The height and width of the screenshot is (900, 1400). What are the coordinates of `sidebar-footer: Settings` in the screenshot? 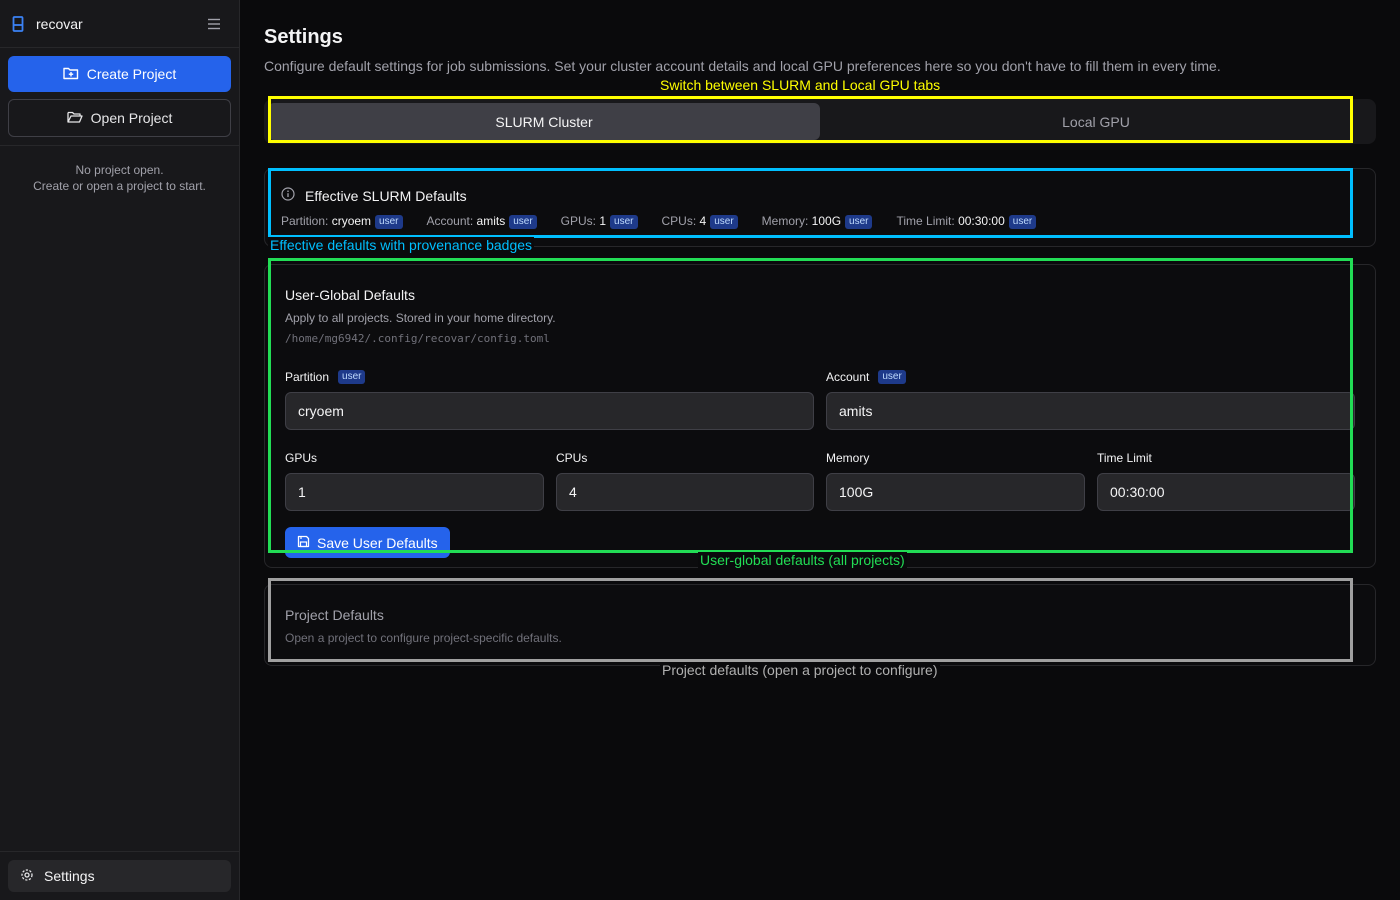 It's located at (119, 875).